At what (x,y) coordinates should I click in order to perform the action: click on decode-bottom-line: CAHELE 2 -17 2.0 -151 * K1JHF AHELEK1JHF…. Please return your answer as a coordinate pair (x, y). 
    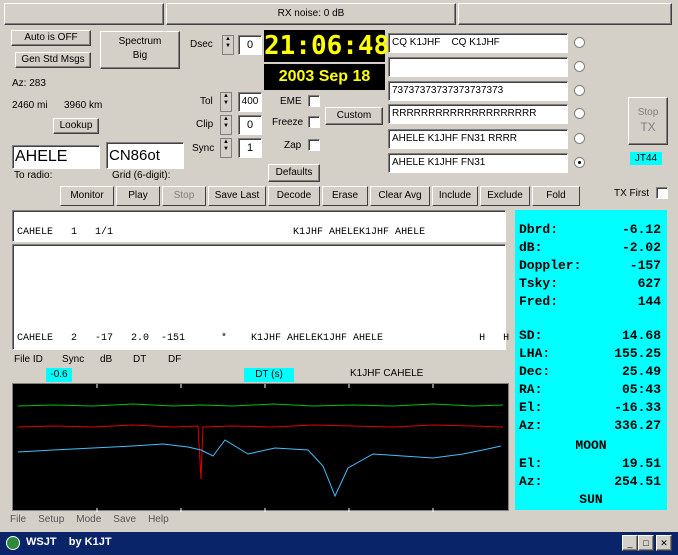
    Looking at the image, I should click on (263, 338).